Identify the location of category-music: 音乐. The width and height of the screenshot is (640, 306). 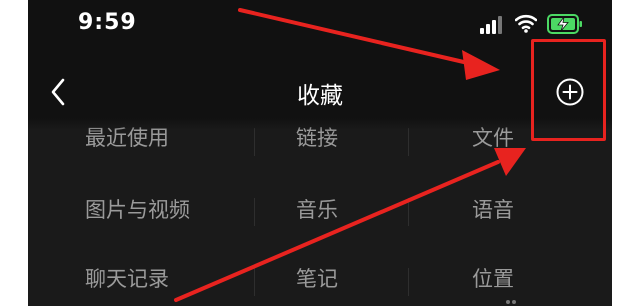
(317, 209).